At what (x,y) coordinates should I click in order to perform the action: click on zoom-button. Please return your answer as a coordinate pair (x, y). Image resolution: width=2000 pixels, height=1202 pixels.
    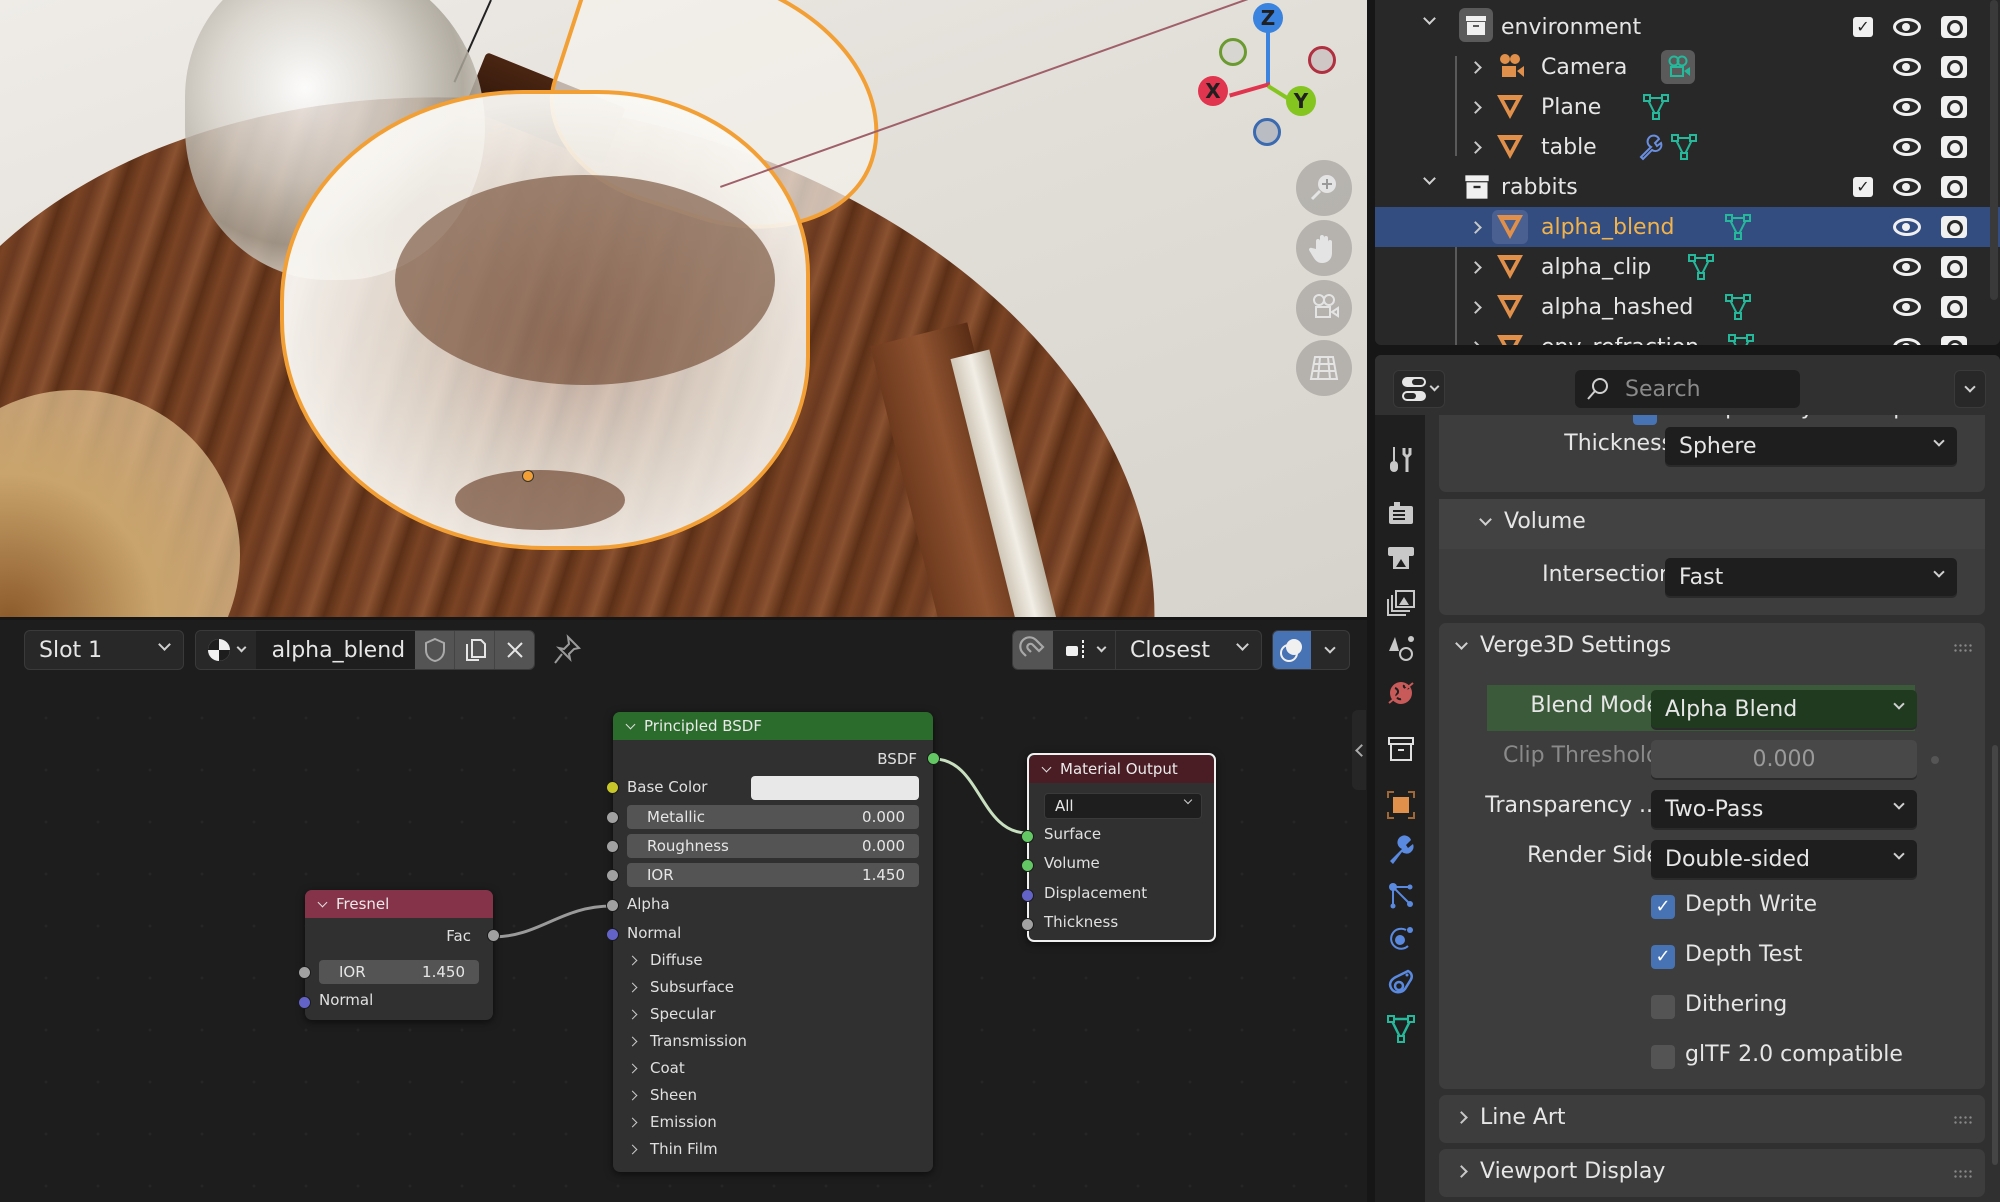
    Looking at the image, I should click on (1324, 188).